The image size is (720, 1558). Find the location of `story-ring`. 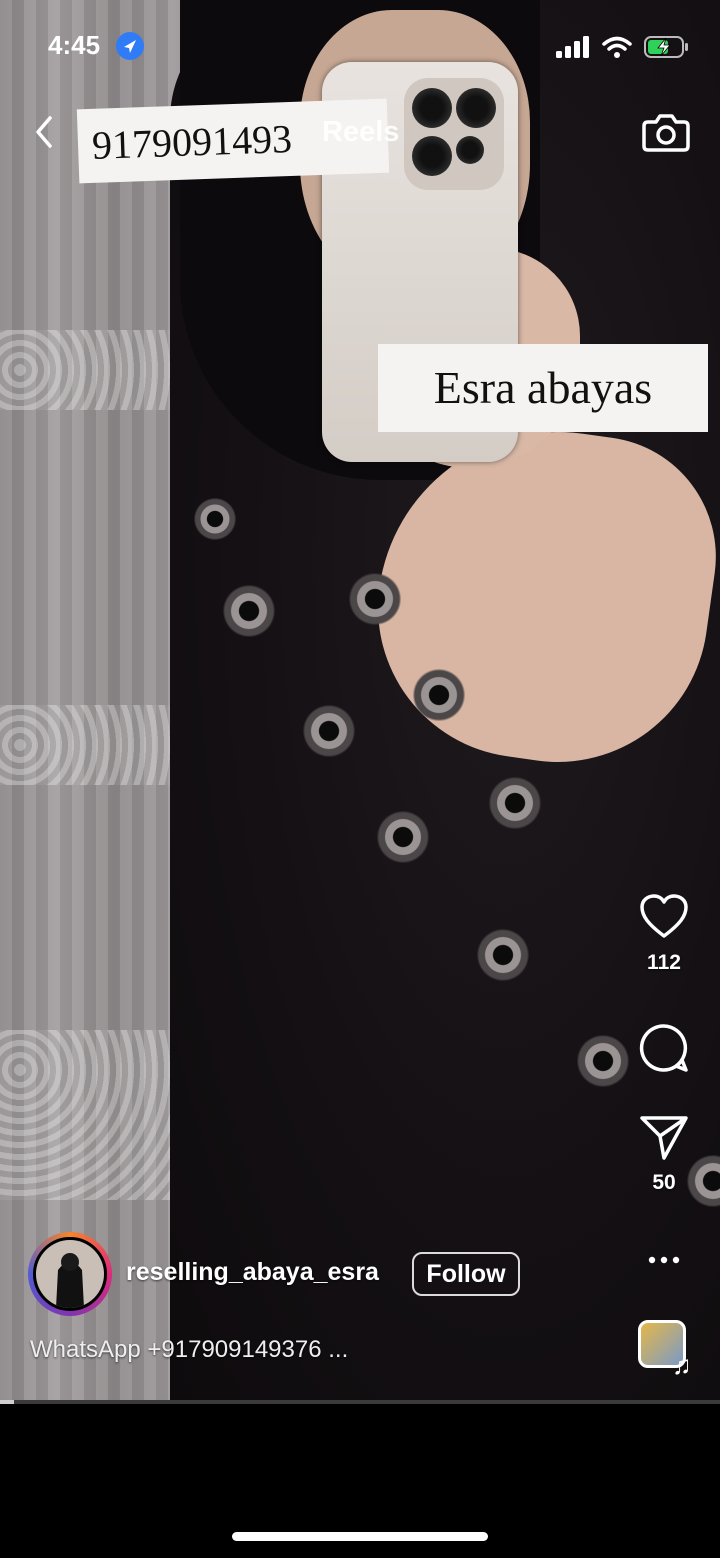

story-ring is located at coordinates (70, 1274).